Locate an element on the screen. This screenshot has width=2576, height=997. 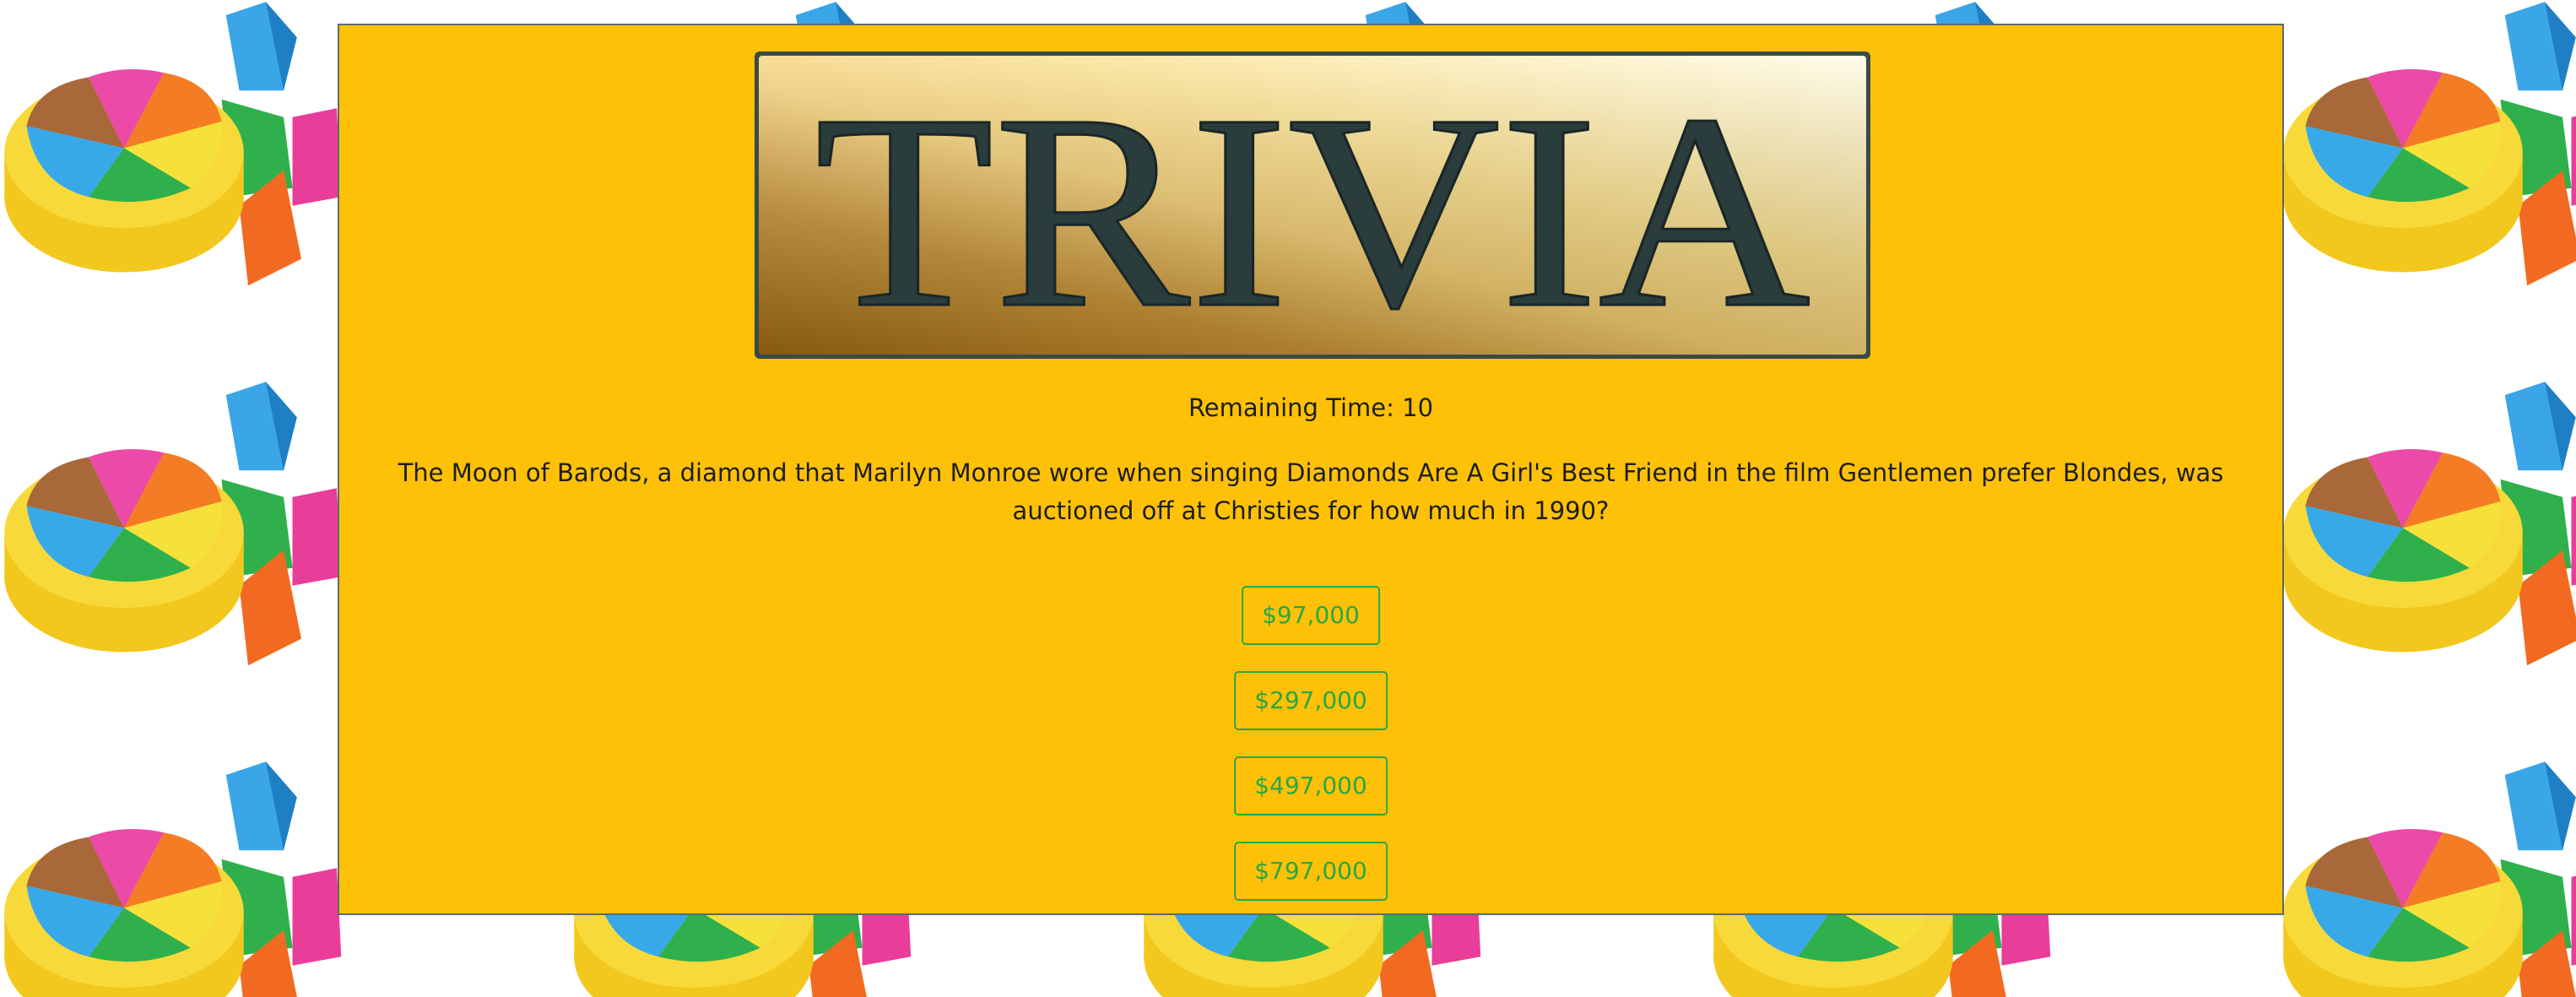
logo-text: TRIVIA is located at coordinates (1312, 208).